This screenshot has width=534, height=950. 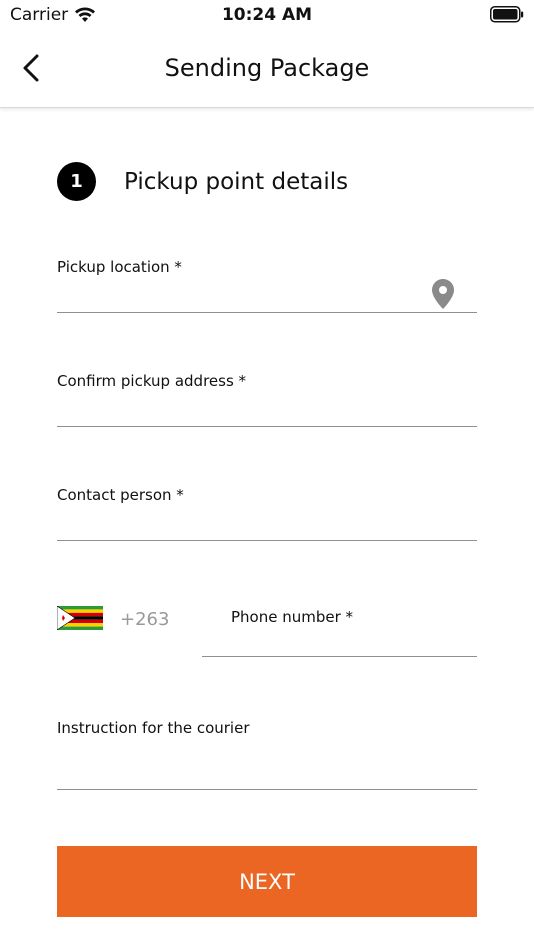 I want to click on page-title: Sending Package, so click(x=267, y=68).